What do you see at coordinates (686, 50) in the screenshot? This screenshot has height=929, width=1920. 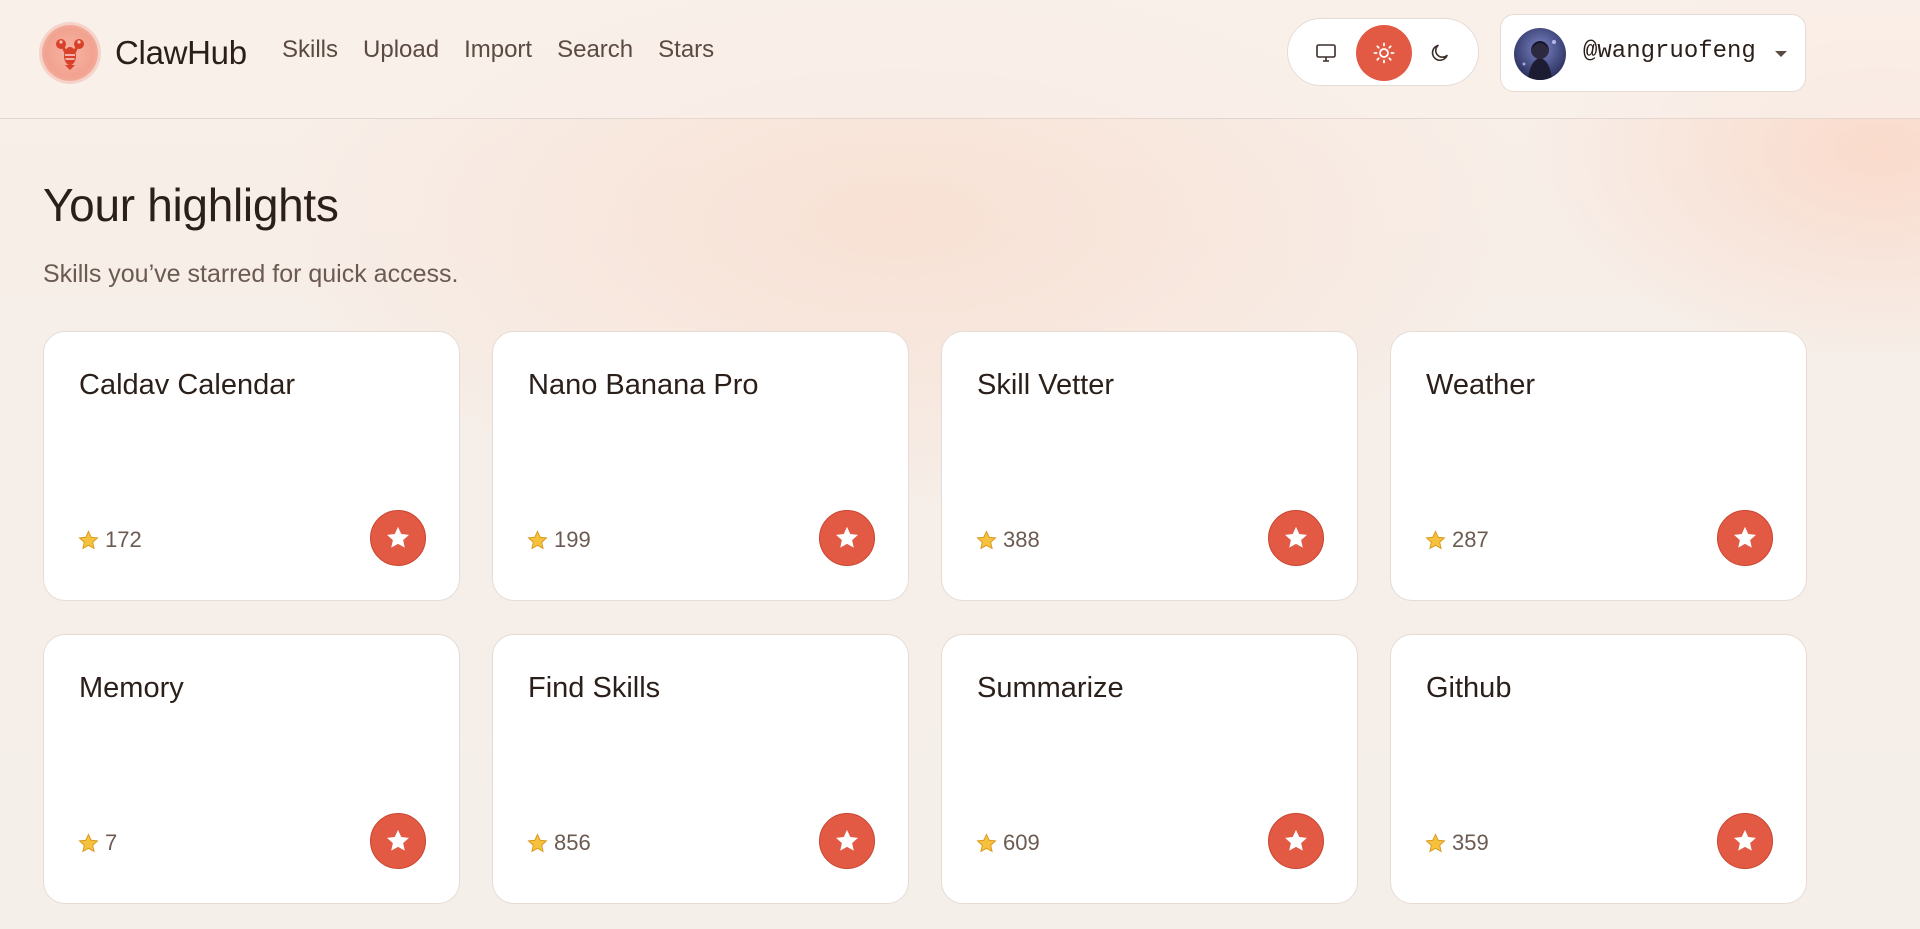 I see `nav-stars: Stars` at bounding box center [686, 50].